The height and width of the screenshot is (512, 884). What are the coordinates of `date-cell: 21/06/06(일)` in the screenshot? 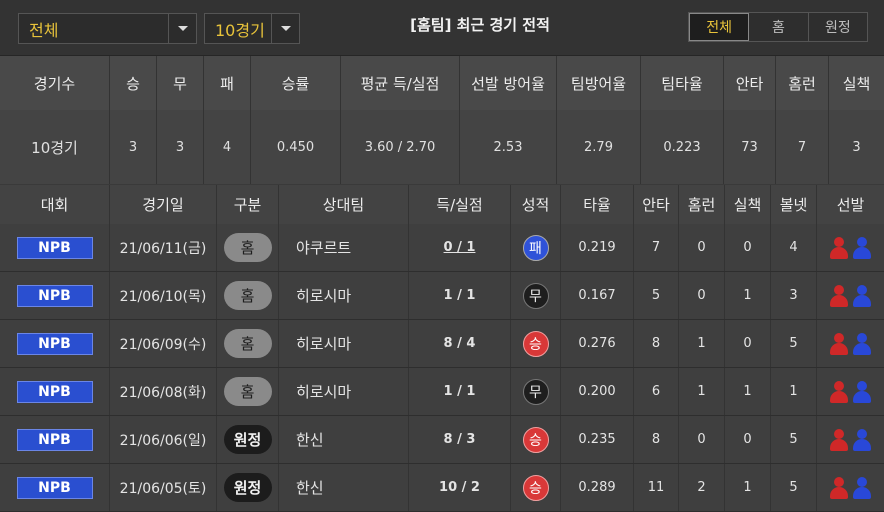 It's located at (163, 439).